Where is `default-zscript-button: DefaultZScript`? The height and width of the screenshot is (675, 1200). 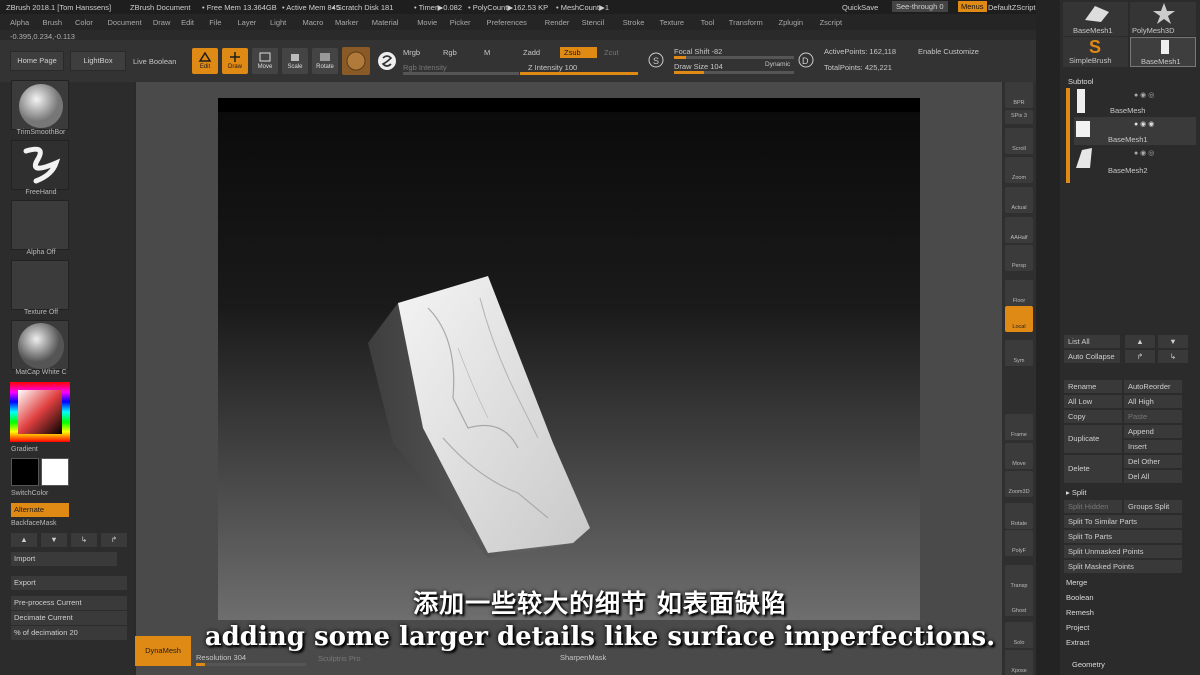
default-zscript-button: DefaultZScript is located at coordinates (1012, 7).